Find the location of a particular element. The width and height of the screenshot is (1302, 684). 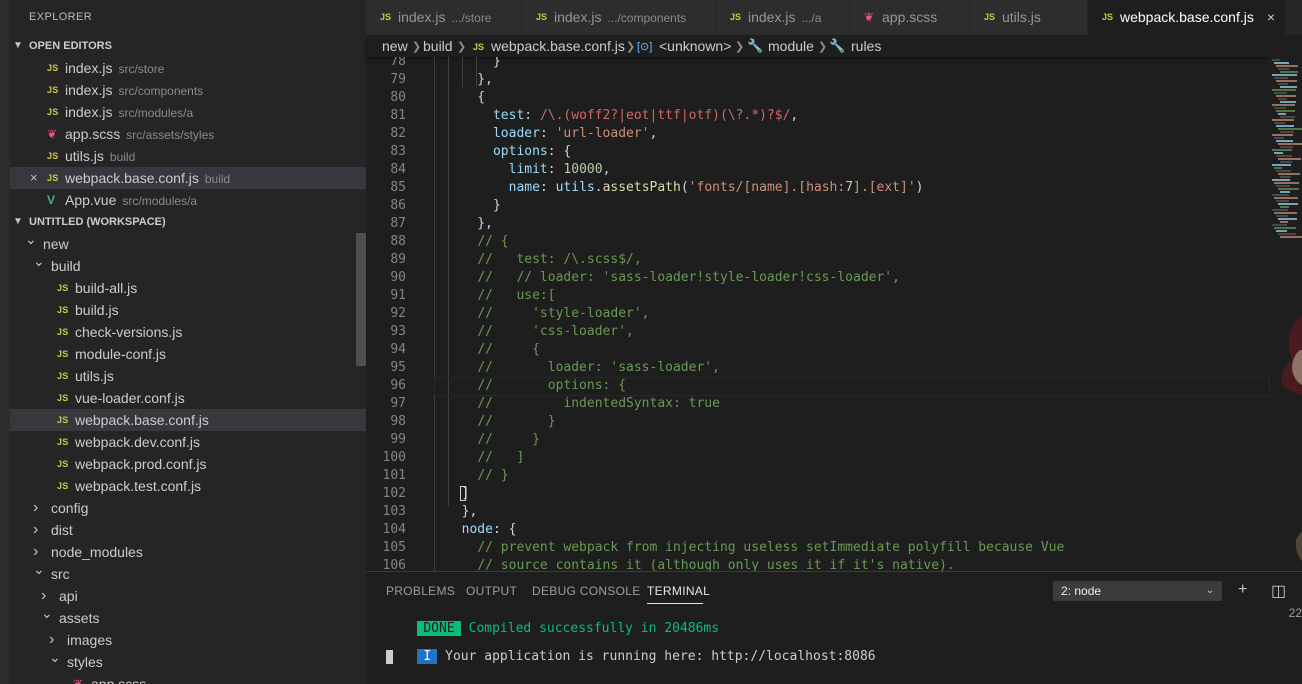

open-editor-item: × JS webpack.base.conf.js build is located at coordinates (188, 178).